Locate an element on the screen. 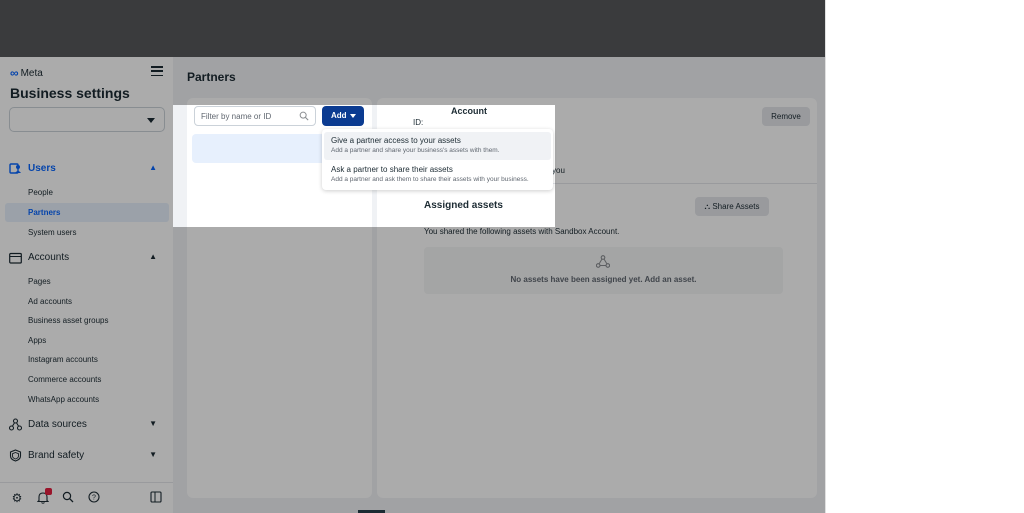 The width and height of the screenshot is (1024, 513). sidebar-section-users: Users ▲ is located at coordinates (84, 168).